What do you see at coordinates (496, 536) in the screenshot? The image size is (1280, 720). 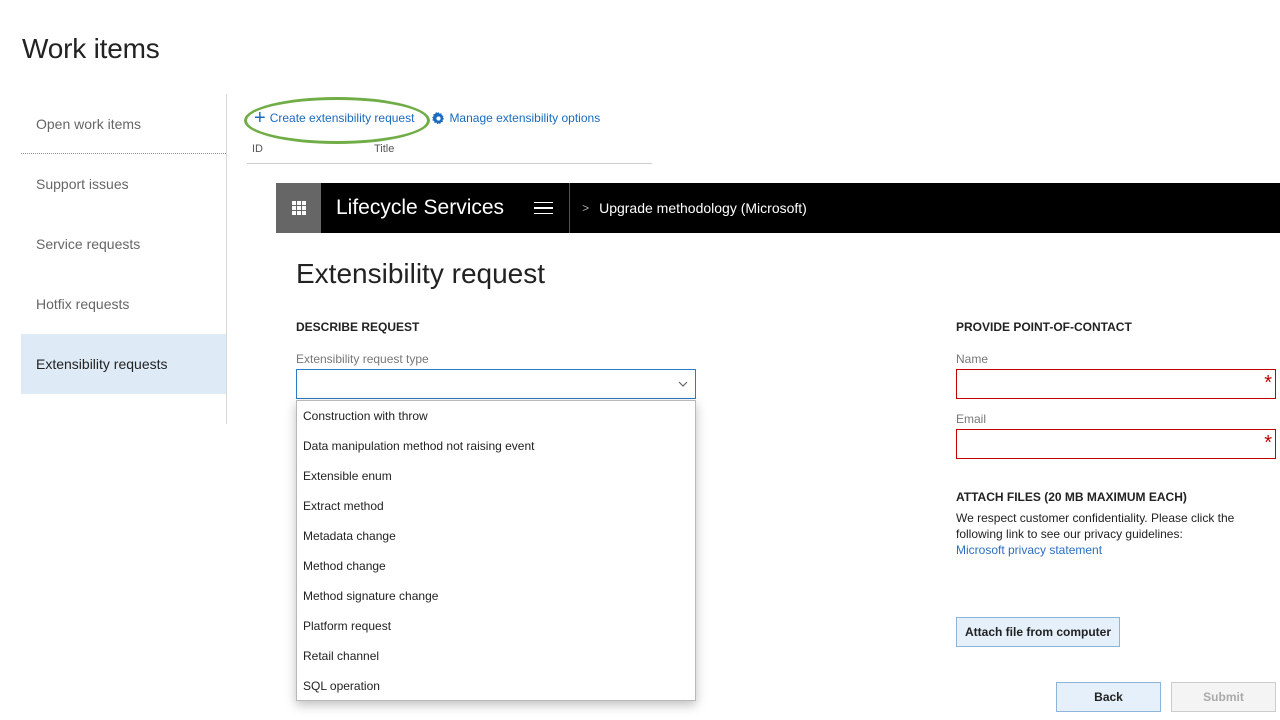 I see `dropdown-option: Metadata change` at bounding box center [496, 536].